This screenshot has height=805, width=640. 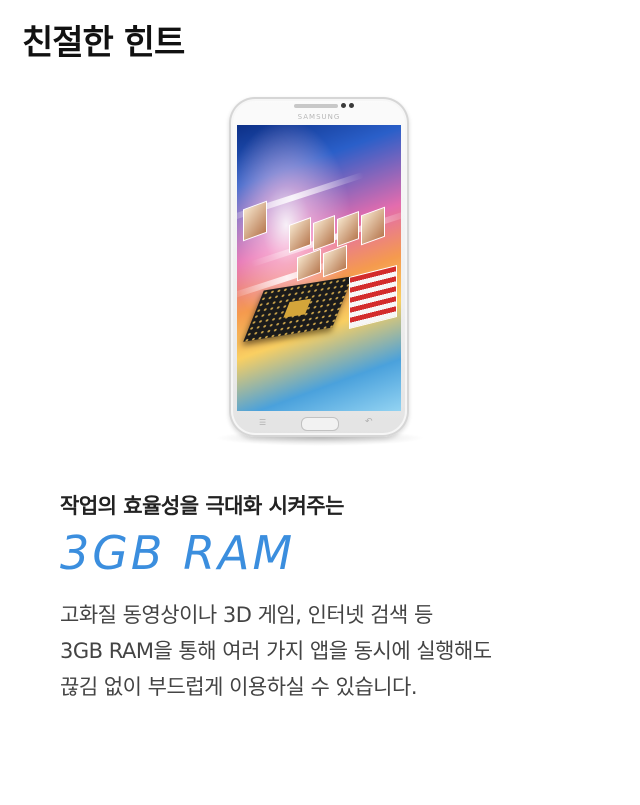 I want to click on back-icon: ↶, so click(x=369, y=422).